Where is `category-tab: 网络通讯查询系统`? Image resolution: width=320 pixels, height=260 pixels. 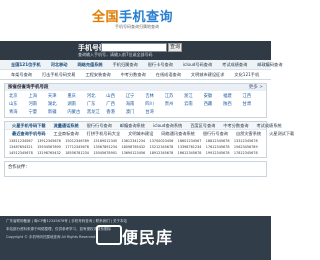 category-tab: 网络通讯查询系统 is located at coordinates (178, 134).